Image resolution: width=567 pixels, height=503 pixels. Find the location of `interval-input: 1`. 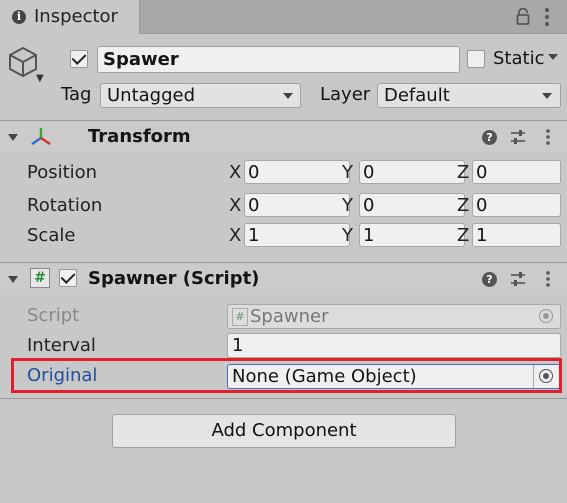

interval-input: 1 is located at coordinates (394, 345).